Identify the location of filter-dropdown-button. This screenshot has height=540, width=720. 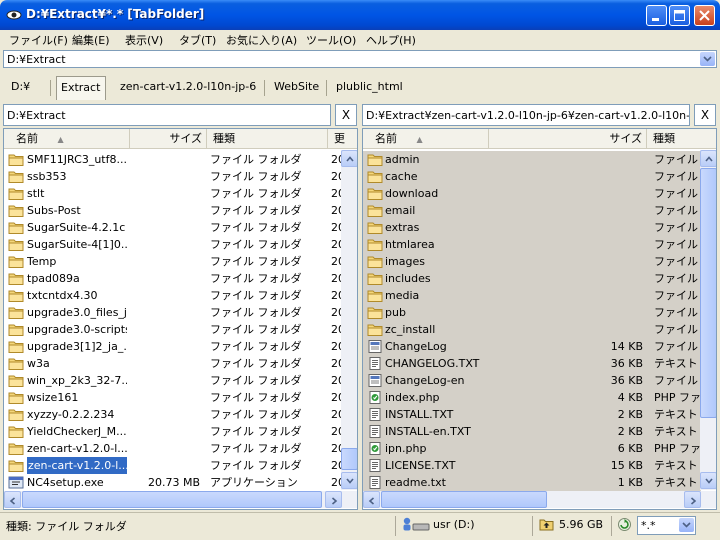
(686, 525).